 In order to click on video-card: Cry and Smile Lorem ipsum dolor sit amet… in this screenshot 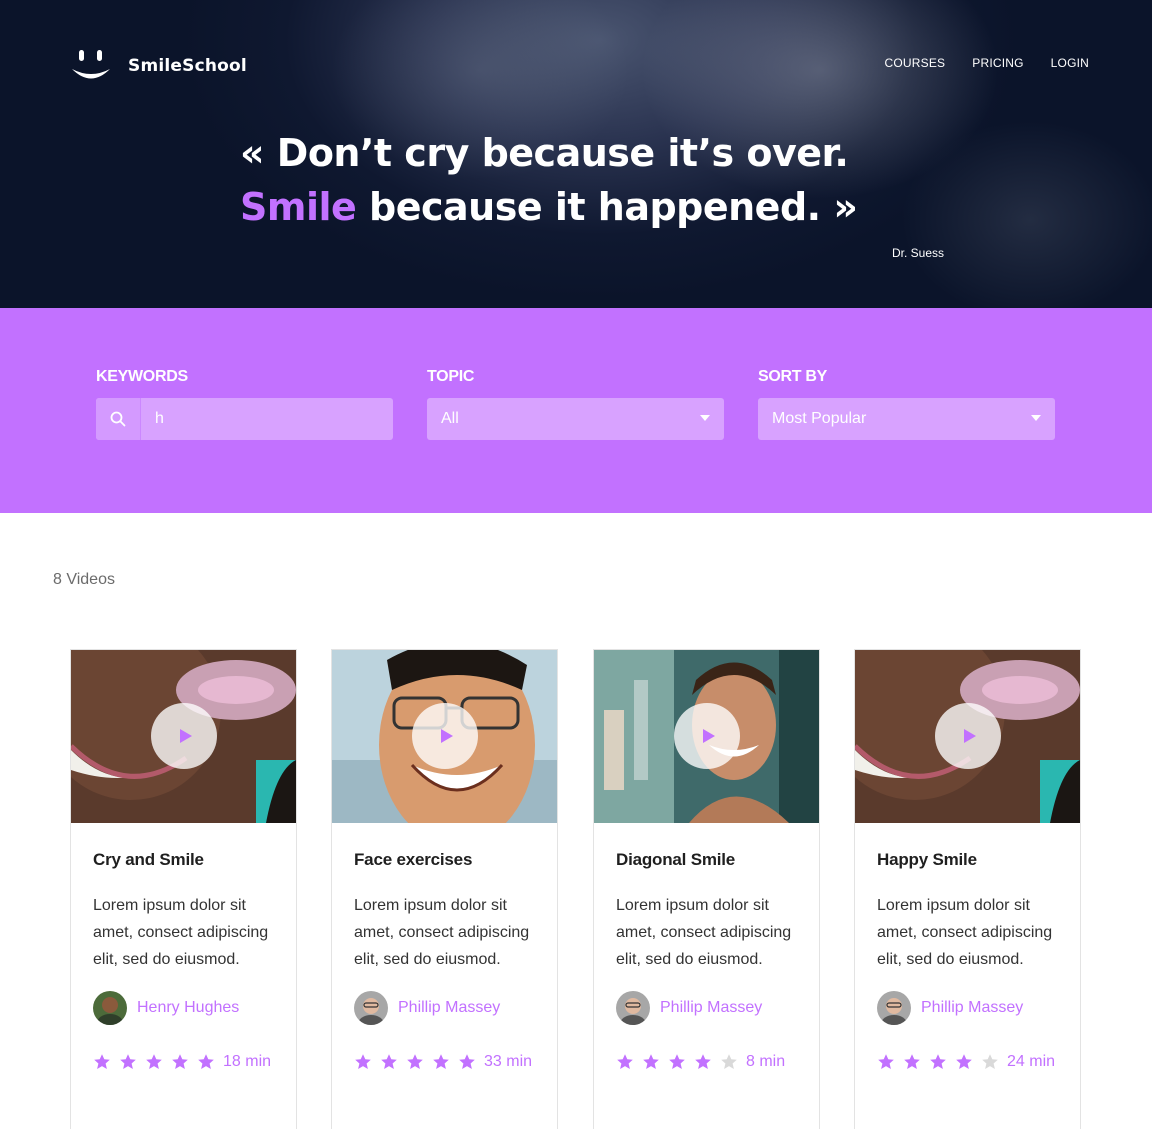, I will do `click(183, 889)`.